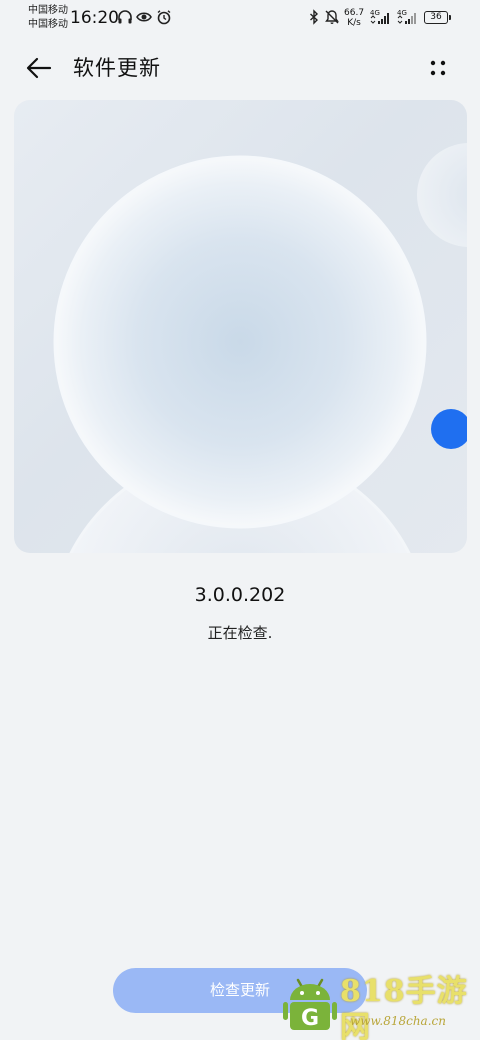 This screenshot has width=480, height=1040. What do you see at coordinates (117, 68) in the screenshot?
I see `page-title: 软件更新` at bounding box center [117, 68].